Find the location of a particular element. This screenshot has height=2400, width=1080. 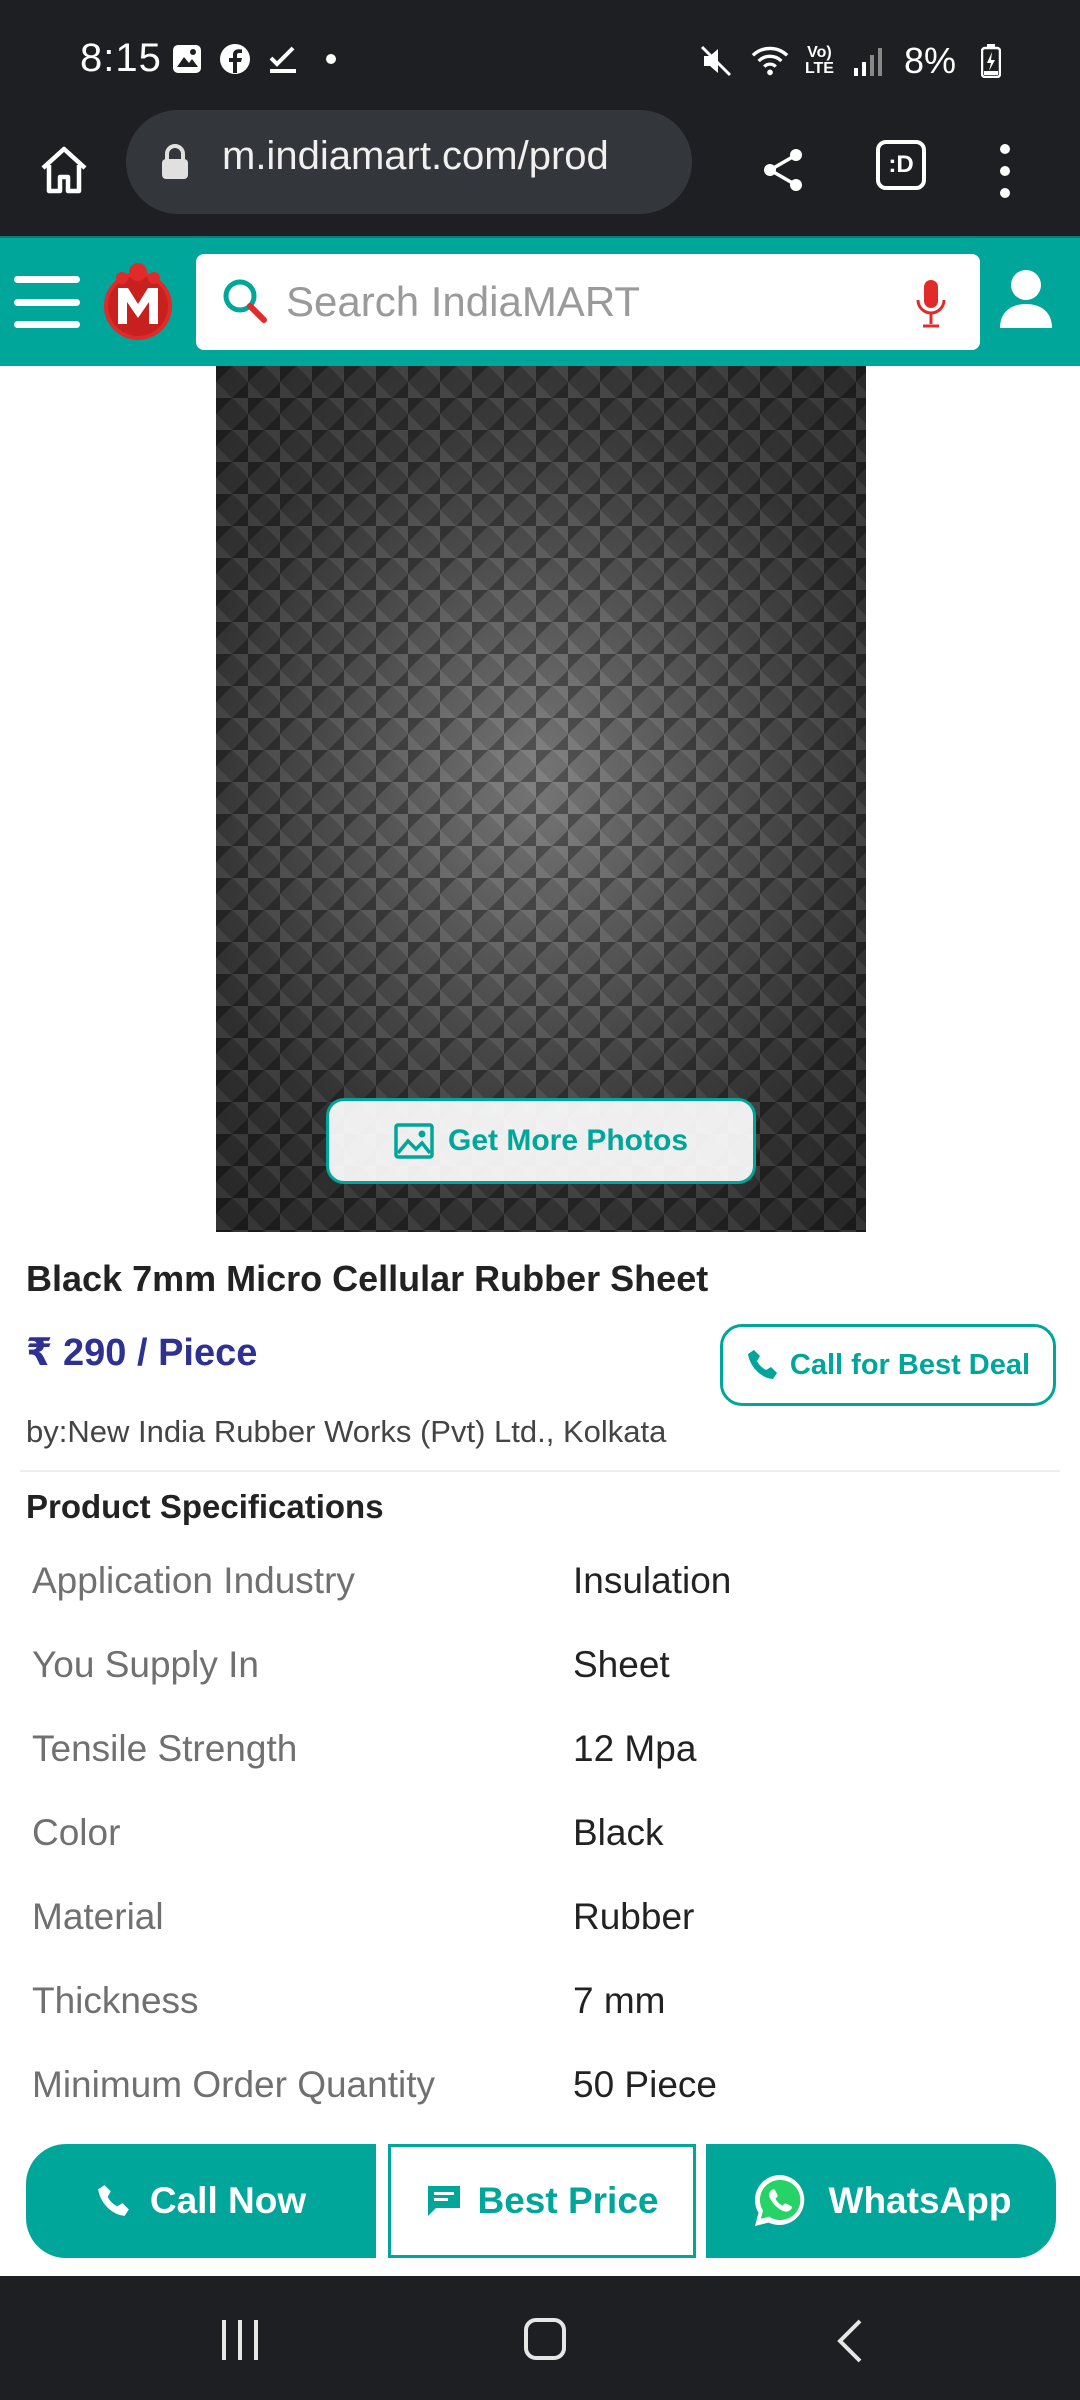

tabs-icon: :D is located at coordinates (901, 164).